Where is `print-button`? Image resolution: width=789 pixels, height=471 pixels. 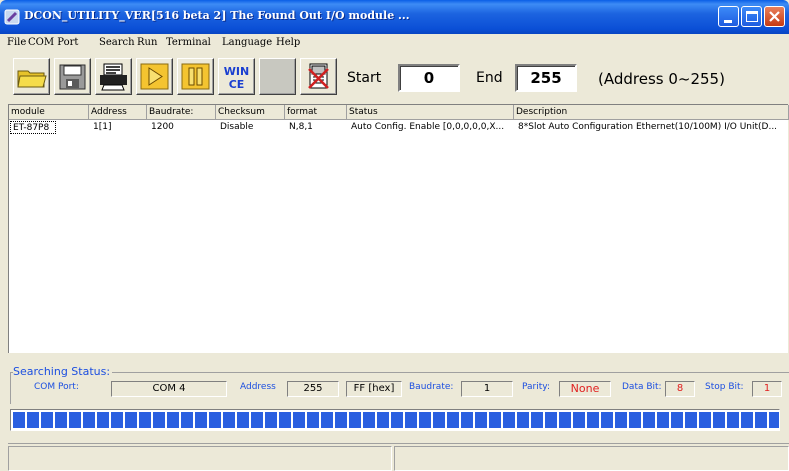
print-button is located at coordinates (113, 76).